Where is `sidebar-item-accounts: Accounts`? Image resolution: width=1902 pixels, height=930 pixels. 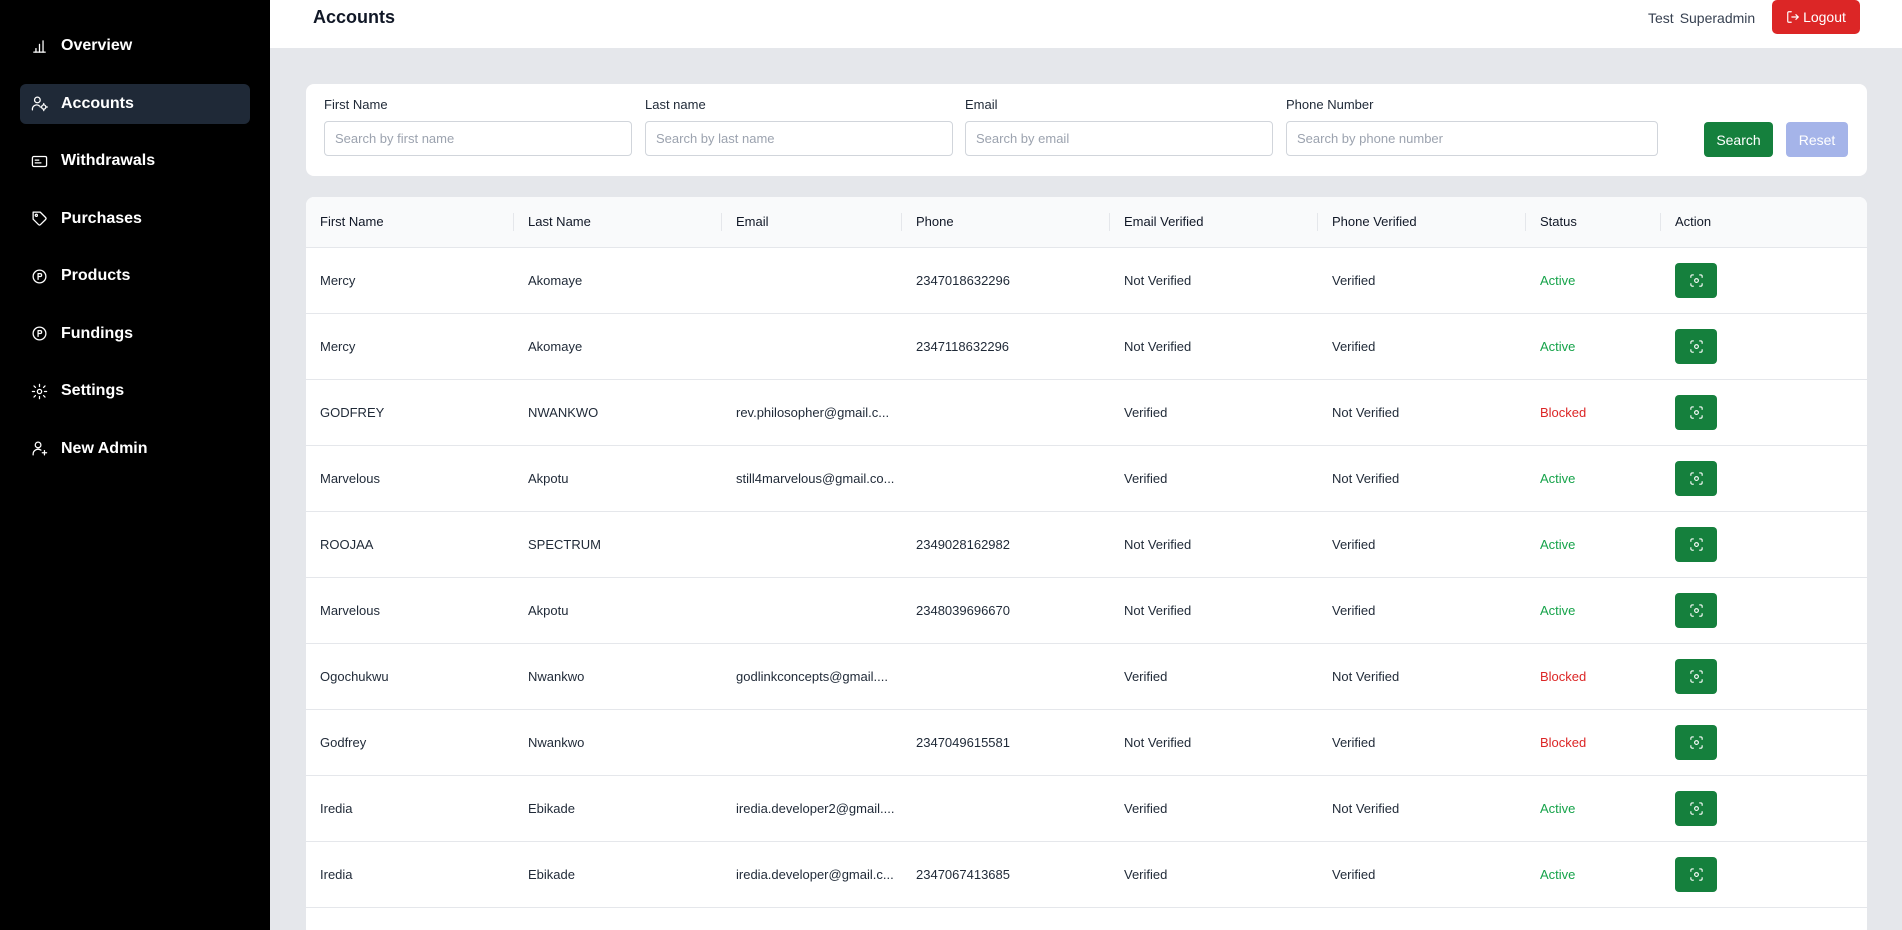
sidebar-item-accounts: Accounts is located at coordinates (135, 103).